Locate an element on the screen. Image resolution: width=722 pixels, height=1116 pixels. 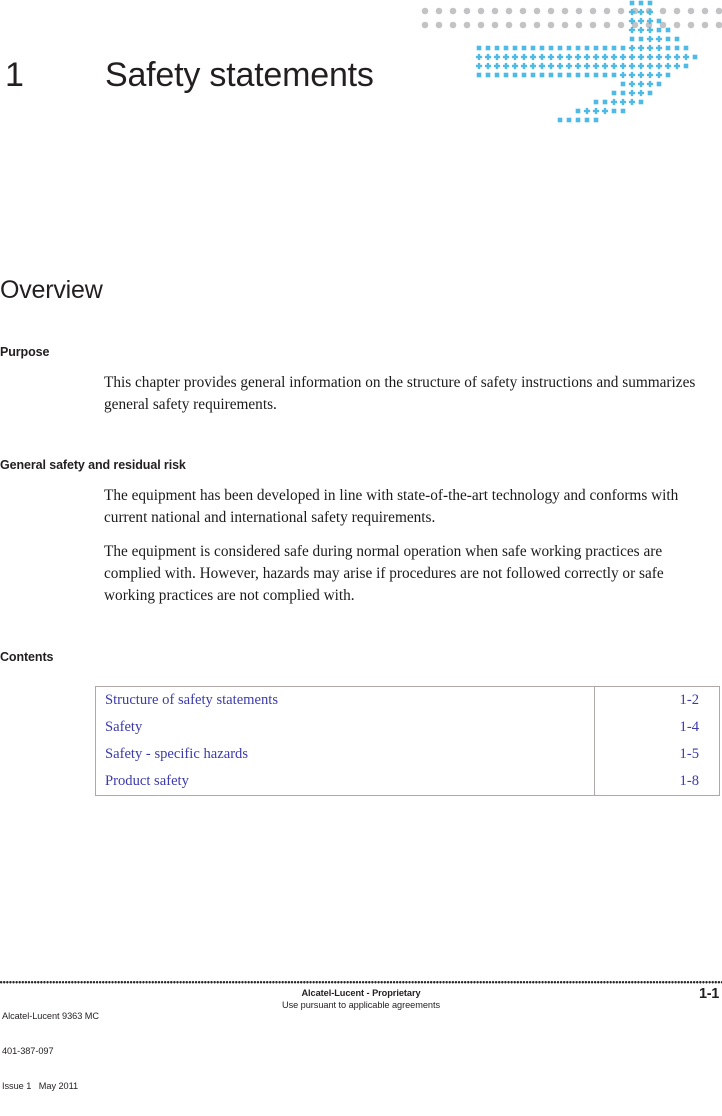
table-row: Product safety 1-8 is located at coordinates (408, 782).